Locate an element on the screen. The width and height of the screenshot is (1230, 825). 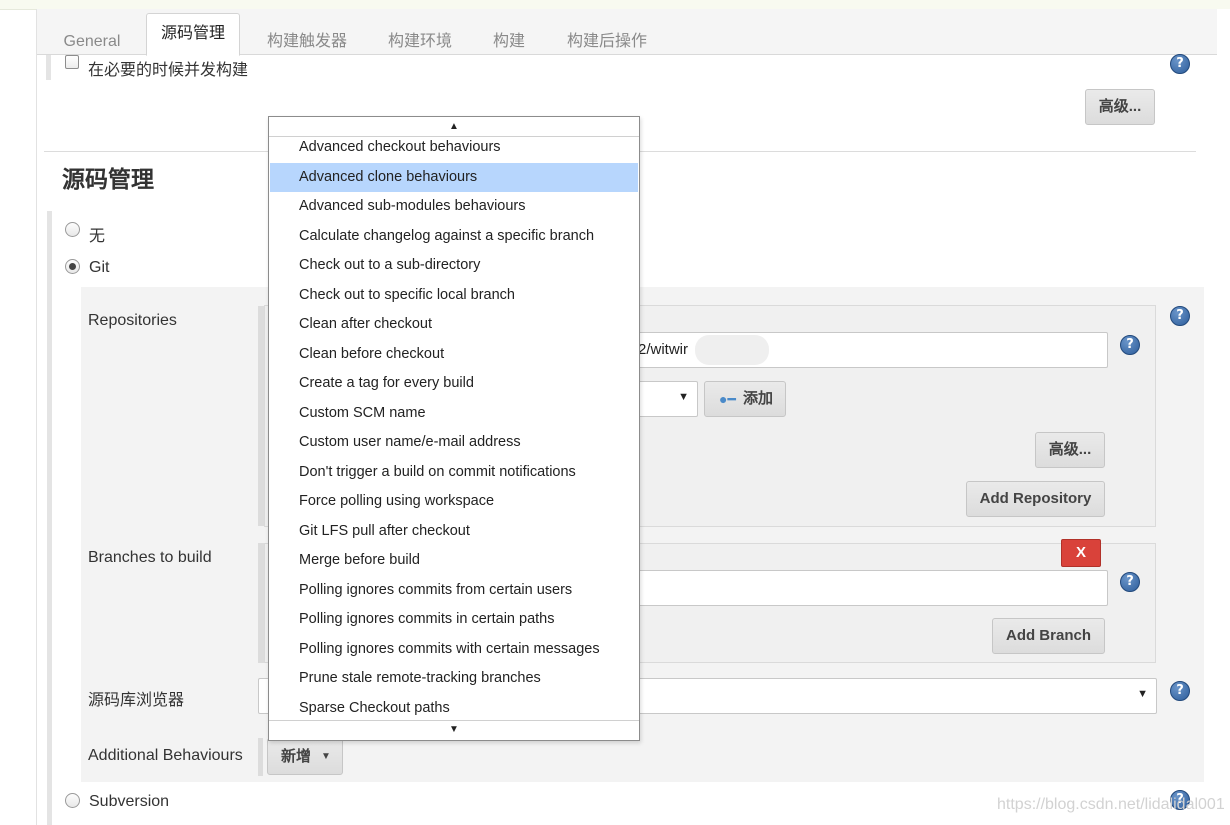
dropdown-item: Check out to specific local branch is located at coordinates (454, 295).